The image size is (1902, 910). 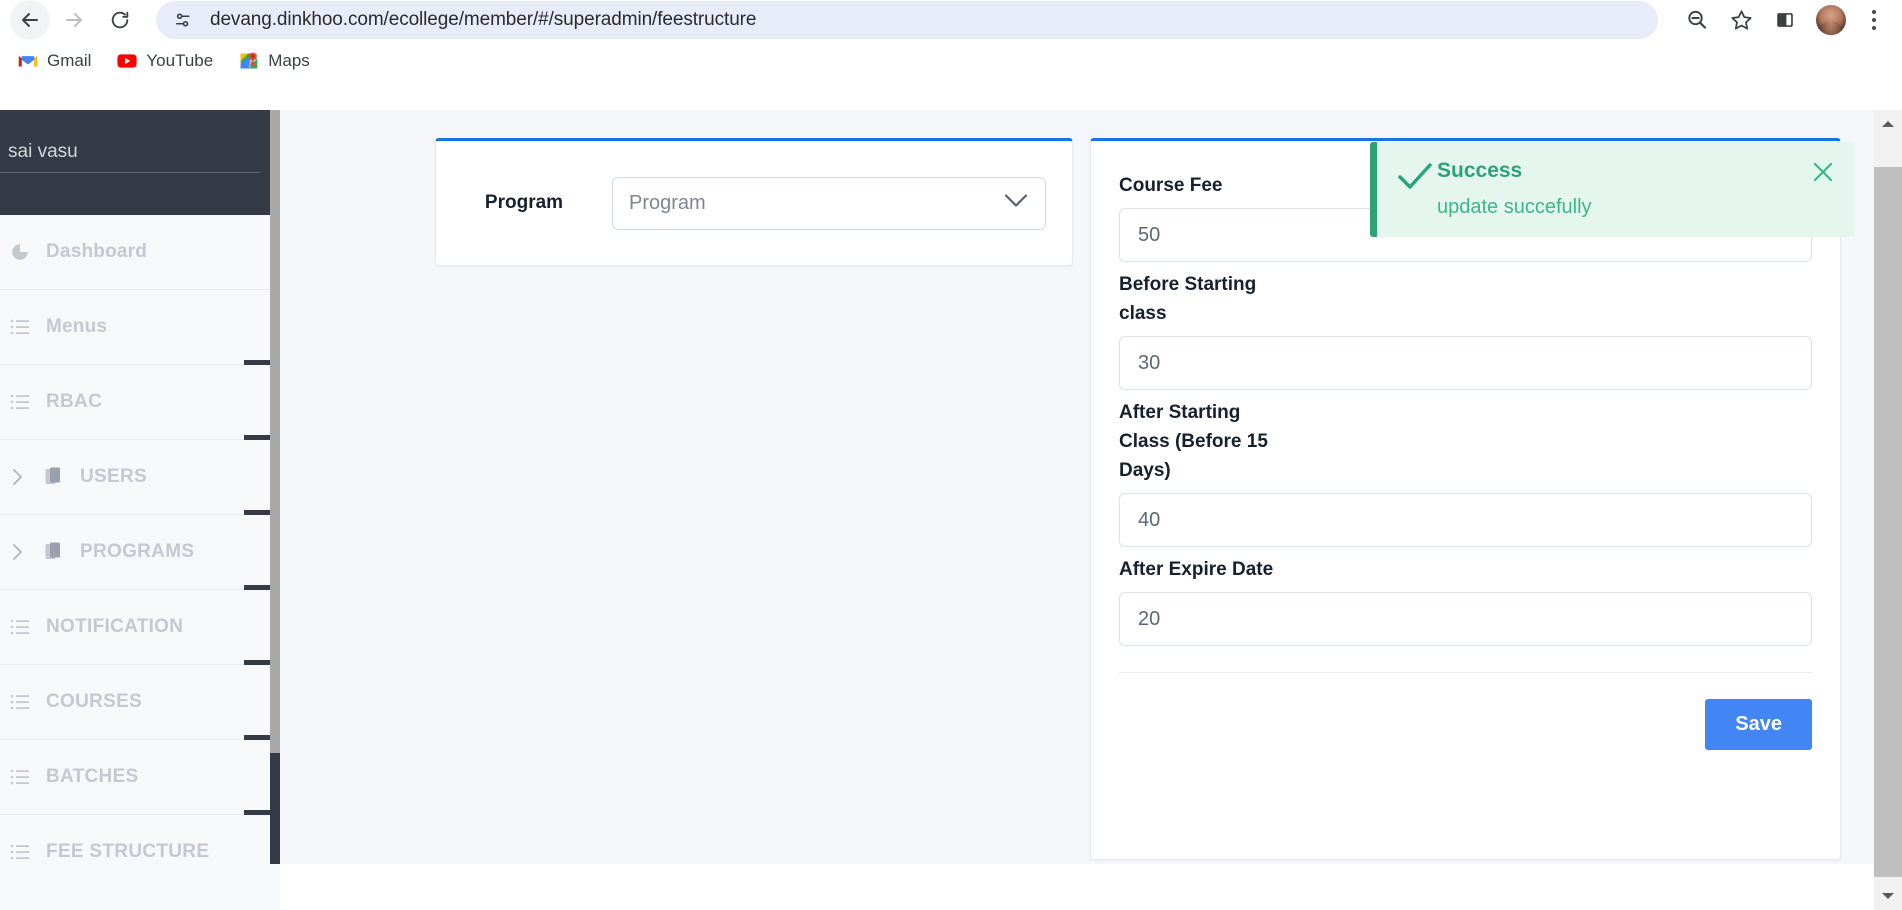 I want to click on field-label: After Expire Date, so click(x=1196, y=569).